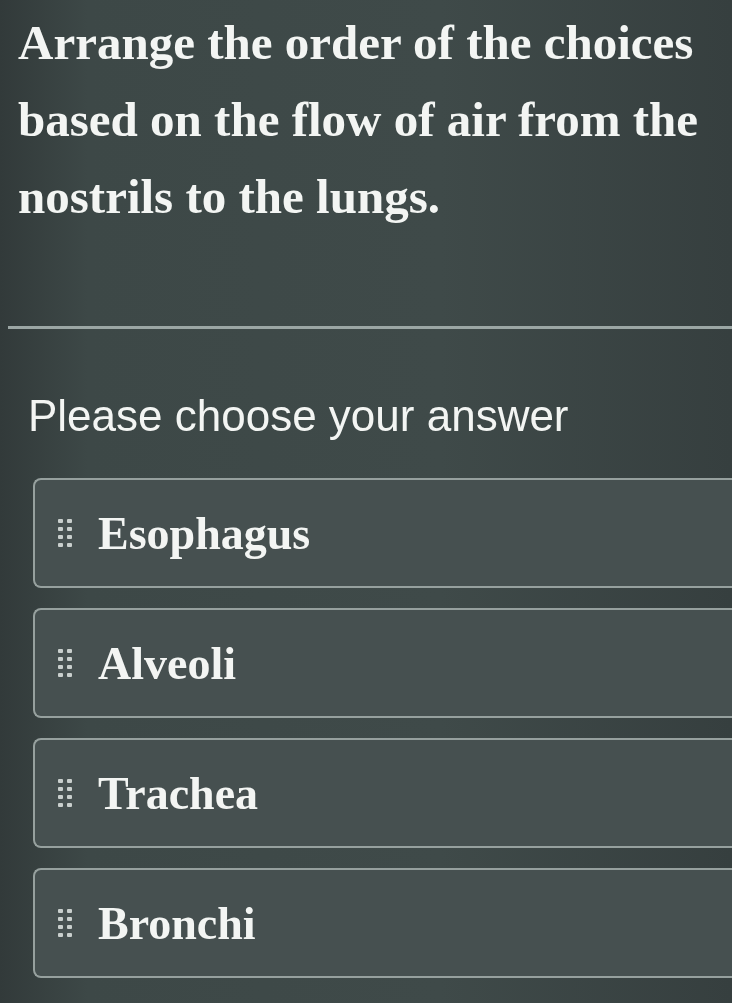 The height and width of the screenshot is (1003, 732). I want to click on choice-card: Esophagus, so click(382, 533).